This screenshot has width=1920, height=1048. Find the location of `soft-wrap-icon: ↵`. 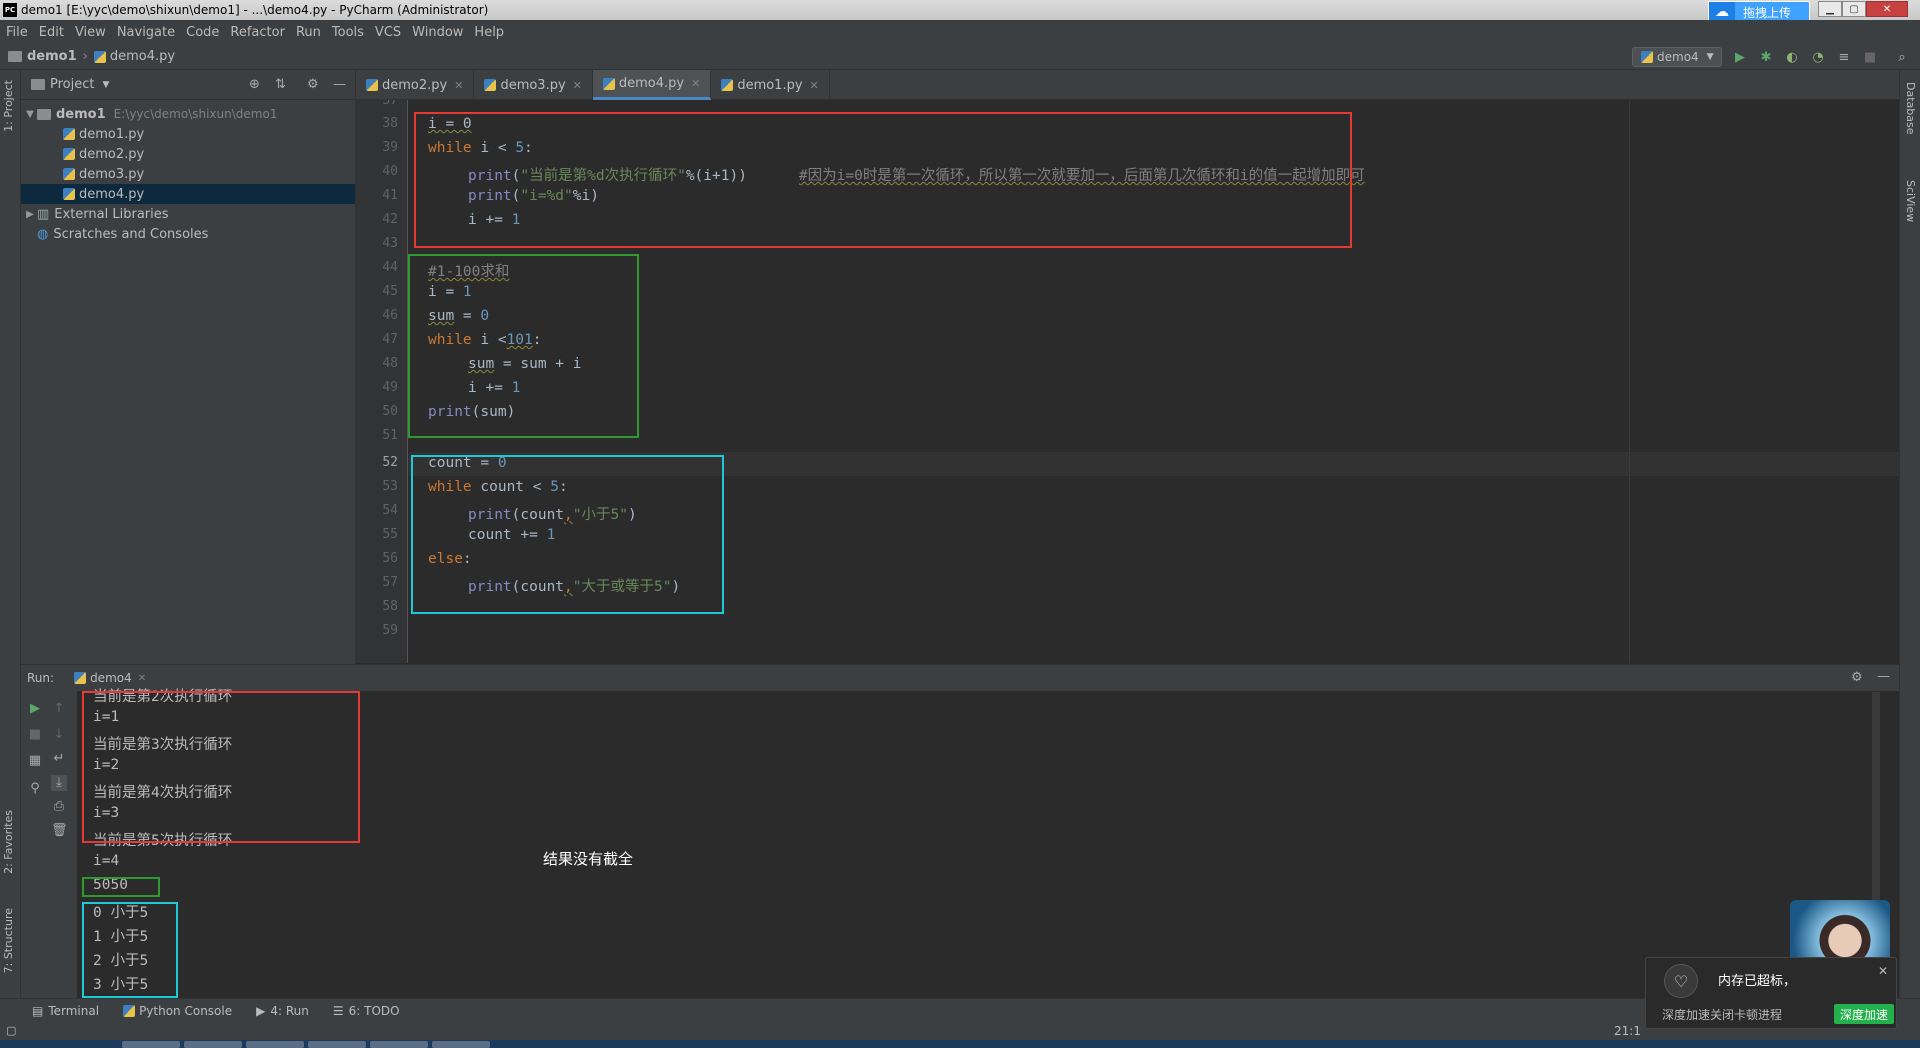

soft-wrap-icon: ↵ is located at coordinates (59, 759).